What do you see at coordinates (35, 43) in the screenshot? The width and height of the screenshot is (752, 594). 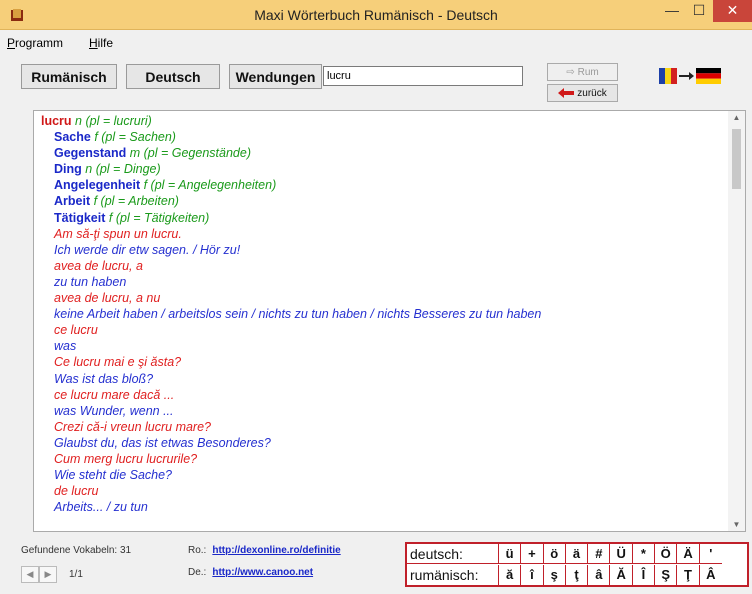 I see `menu-programm: Programm` at bounding box center [35, 43].